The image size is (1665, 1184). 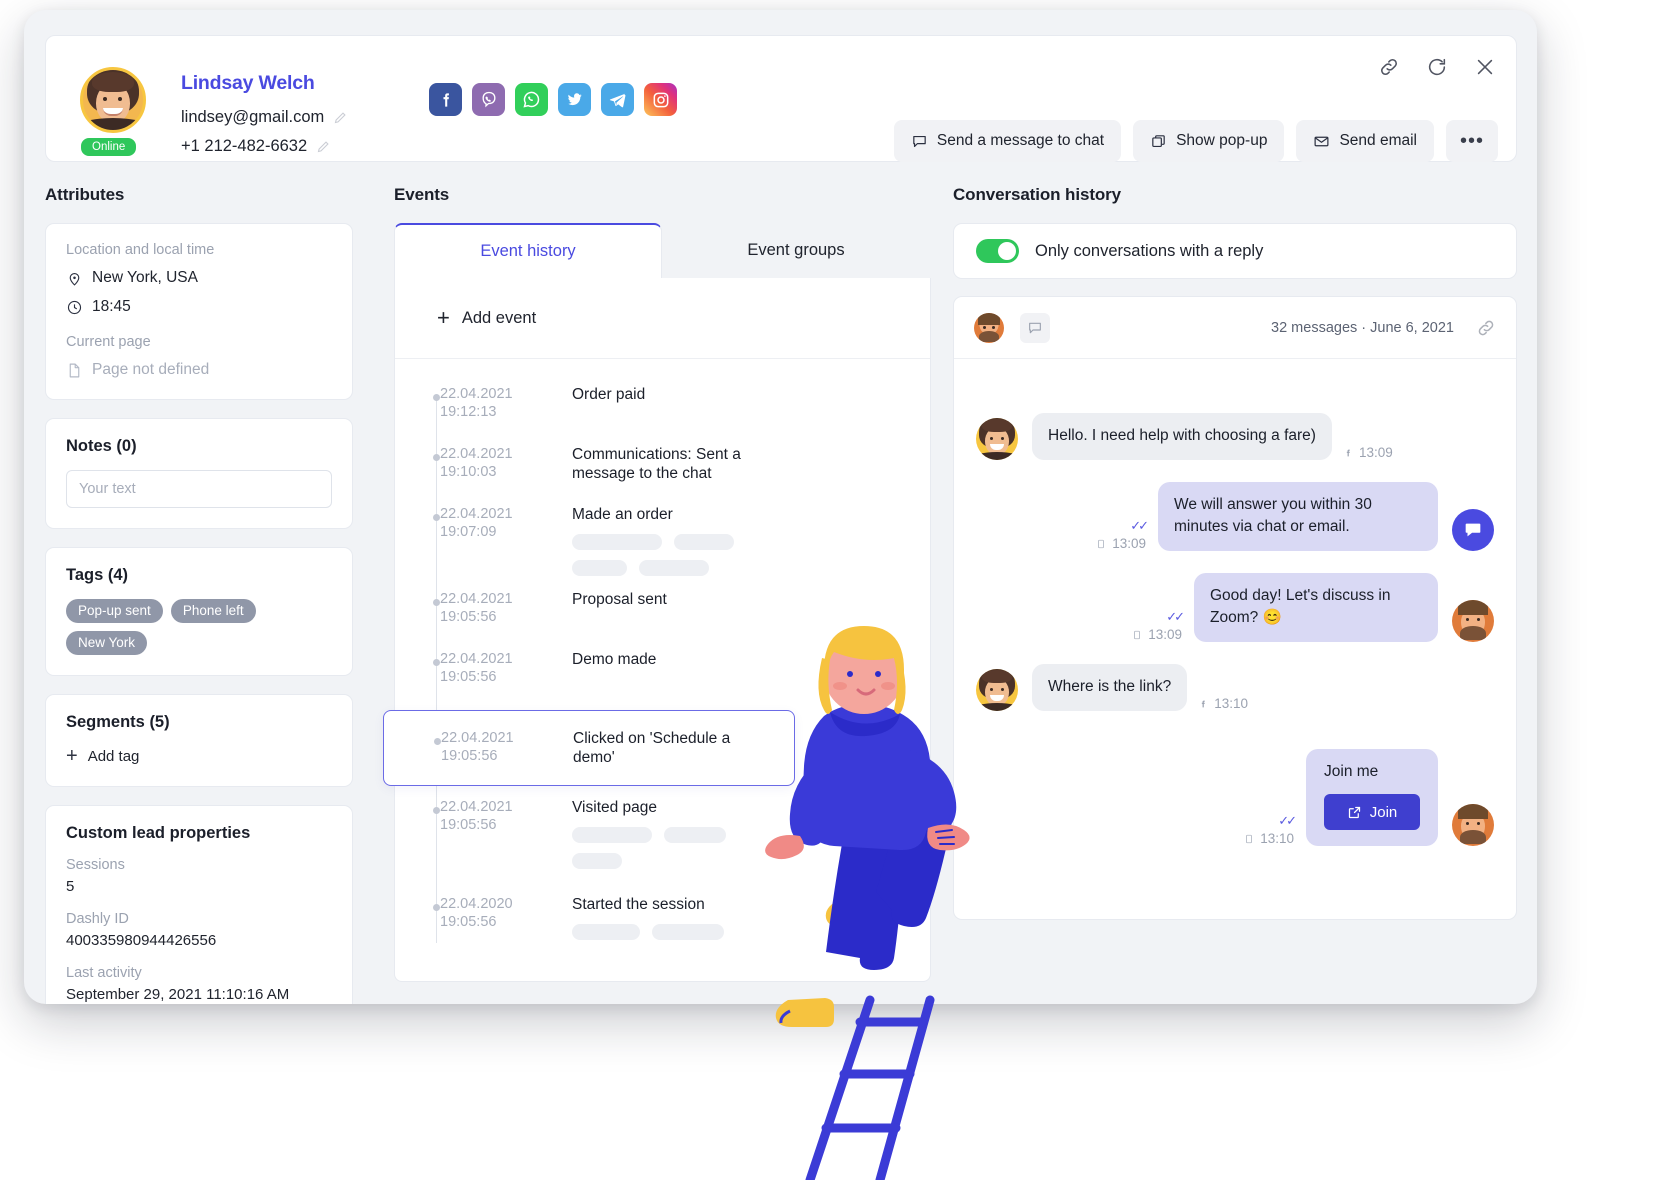 What do you see at coordinates (158, 833) in the screenshot?
I see `custom-lead-properties-title: Custom lead properties` at bounding box center [158, 833].